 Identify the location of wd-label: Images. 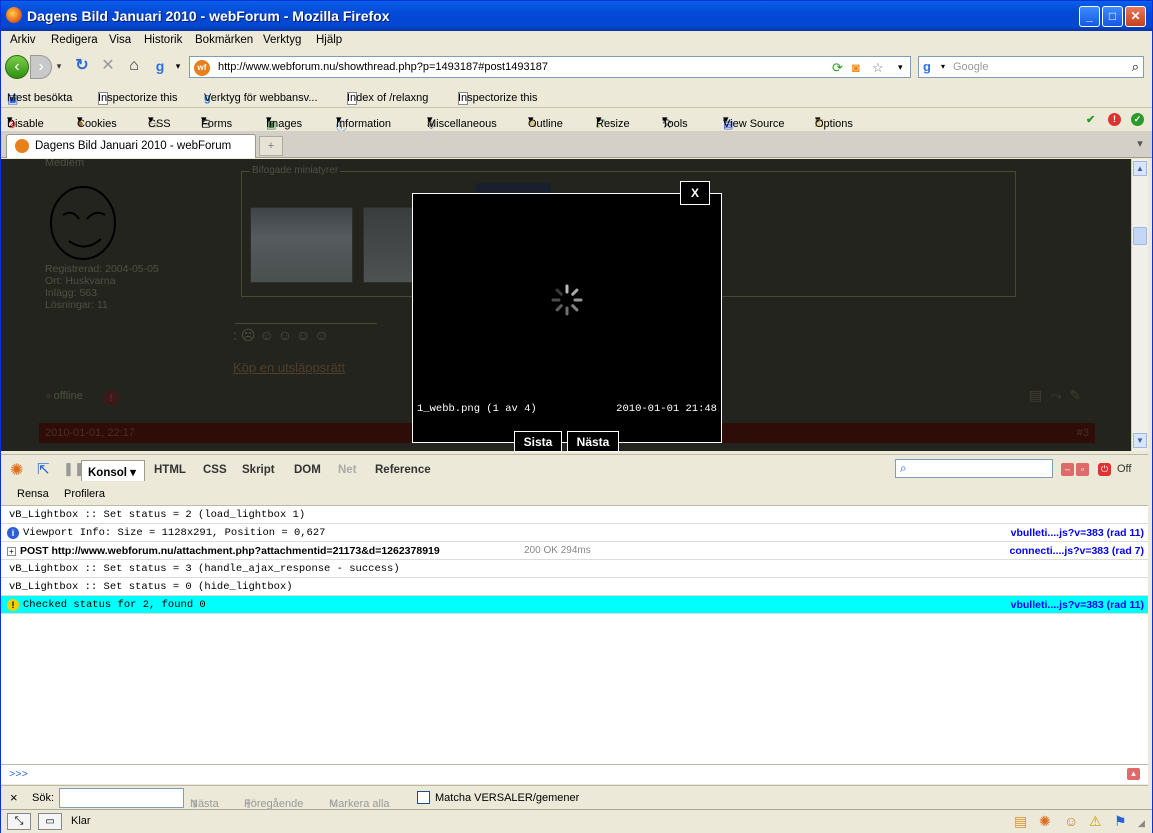
(284, 124).